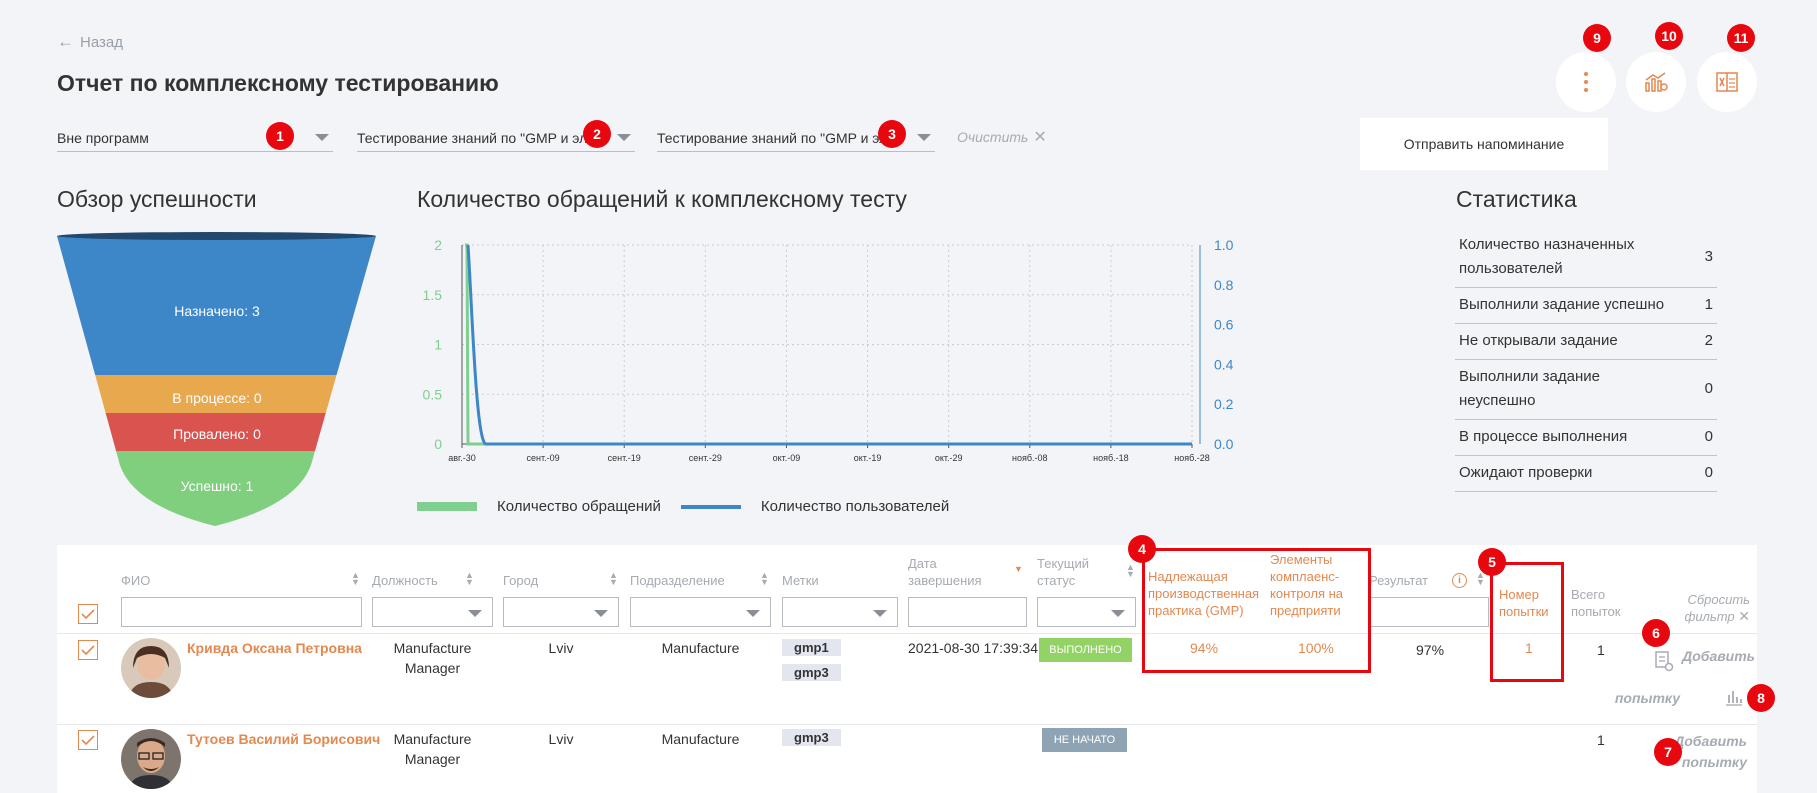 This screenshot has height=793, width=1817. What do you see at coordinates (1056, 580) in the screenshot?
I see `header-line: статус` at bounding box center [1056, 580].